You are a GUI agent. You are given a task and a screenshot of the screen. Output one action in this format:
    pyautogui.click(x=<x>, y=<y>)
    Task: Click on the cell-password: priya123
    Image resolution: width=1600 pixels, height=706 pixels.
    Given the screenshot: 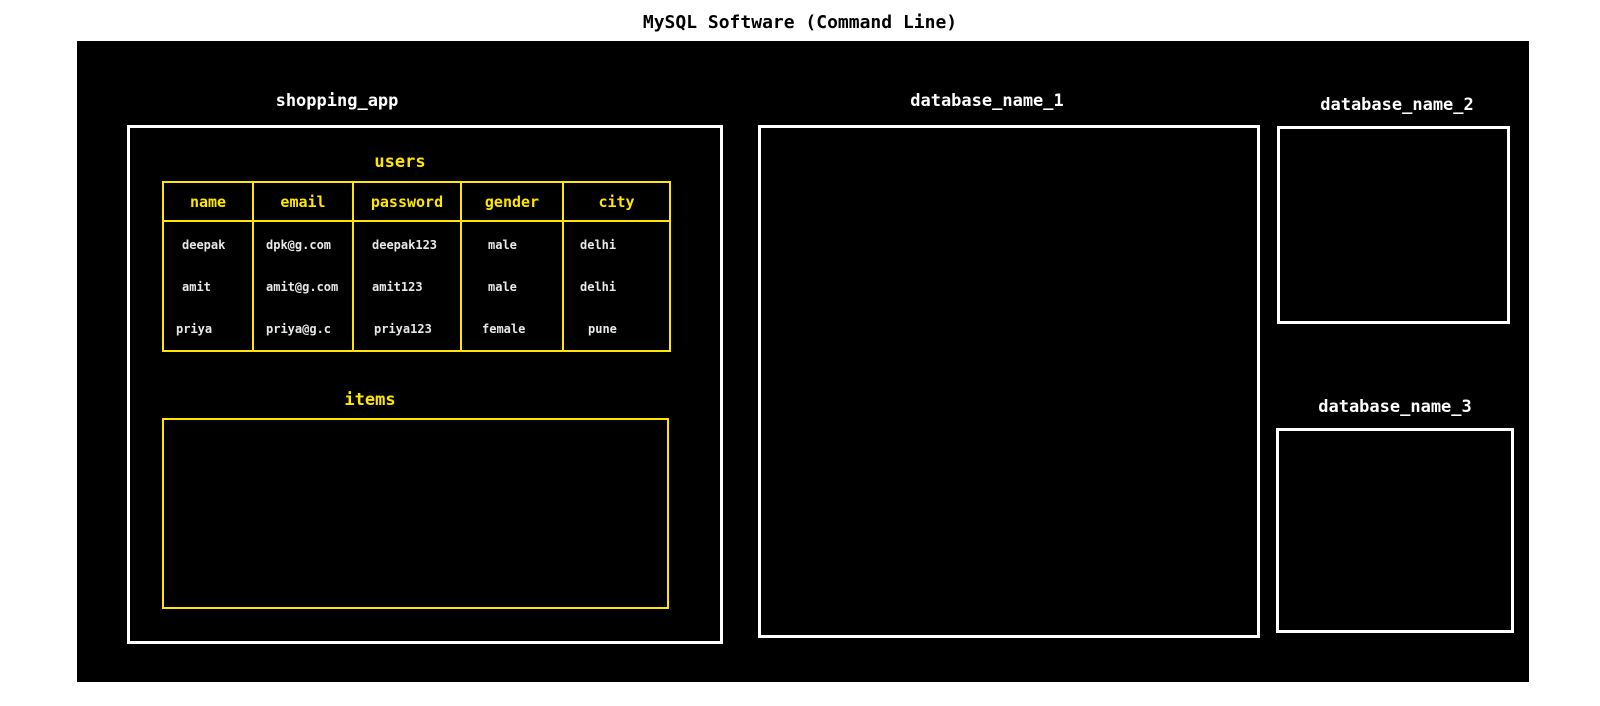 What is the action you would take?
    pyautogui.click(x=407, y=329)
    